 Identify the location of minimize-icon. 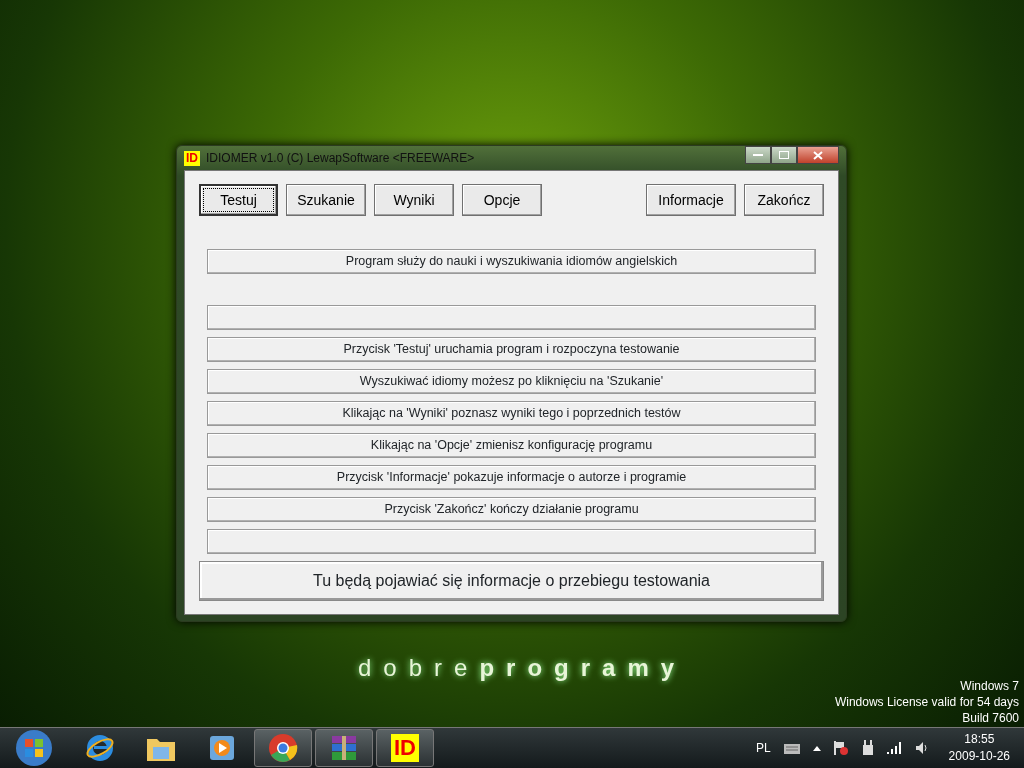
(758, 155).